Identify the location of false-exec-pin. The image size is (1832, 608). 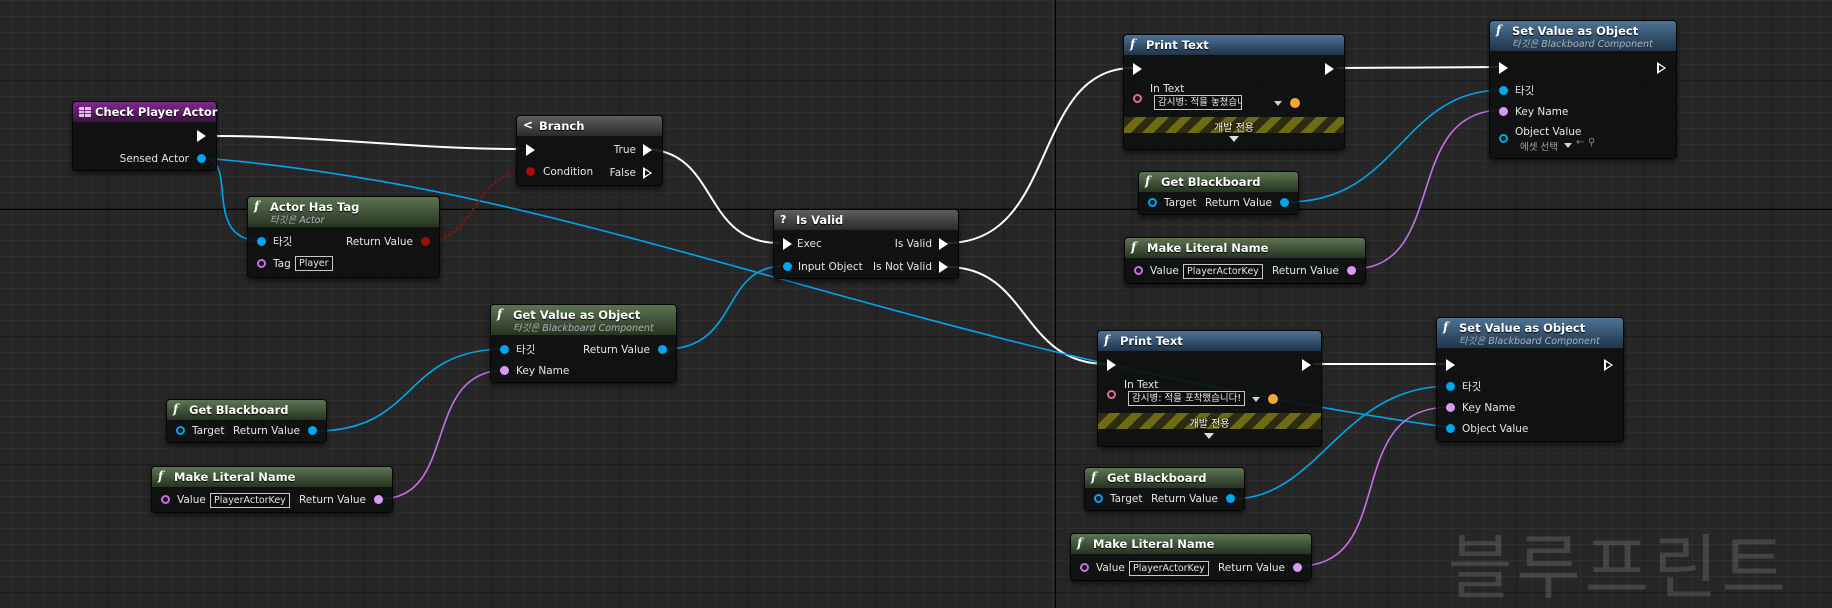
(647, 173).